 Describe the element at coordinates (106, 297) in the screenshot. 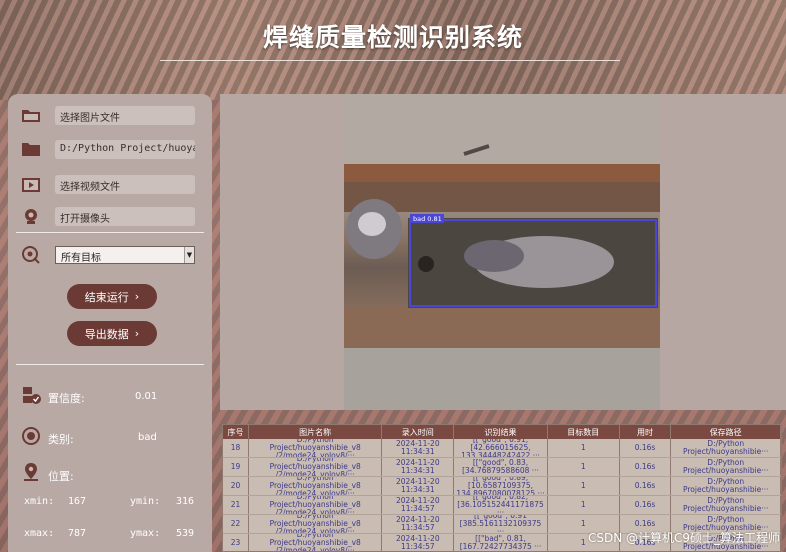

I see `stop-run-label: 结束运行` at that location.